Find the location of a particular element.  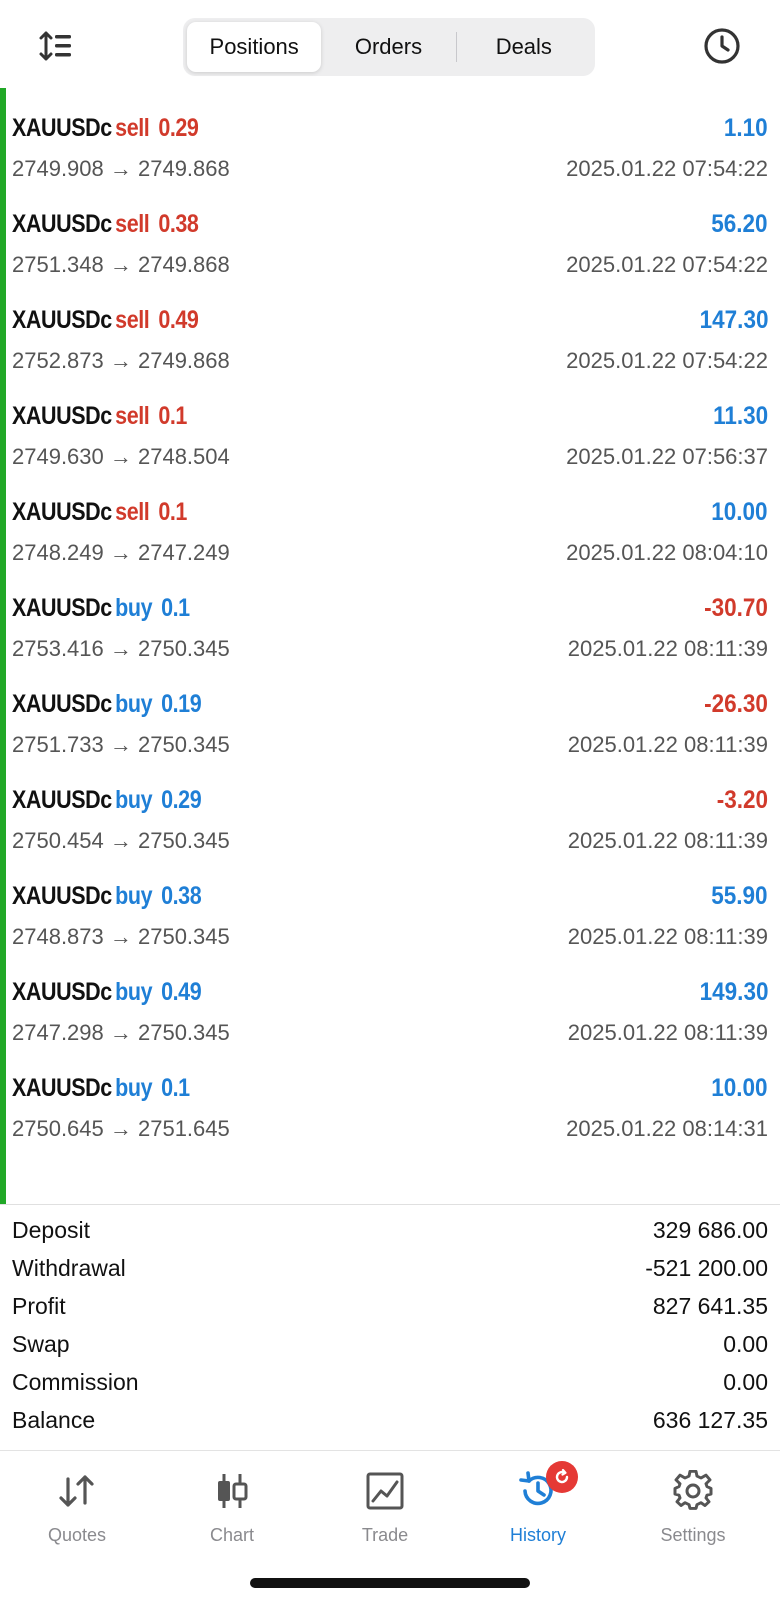

position-title: XAUUSDc buy 0.1 is located at coordinates (101, 1088).